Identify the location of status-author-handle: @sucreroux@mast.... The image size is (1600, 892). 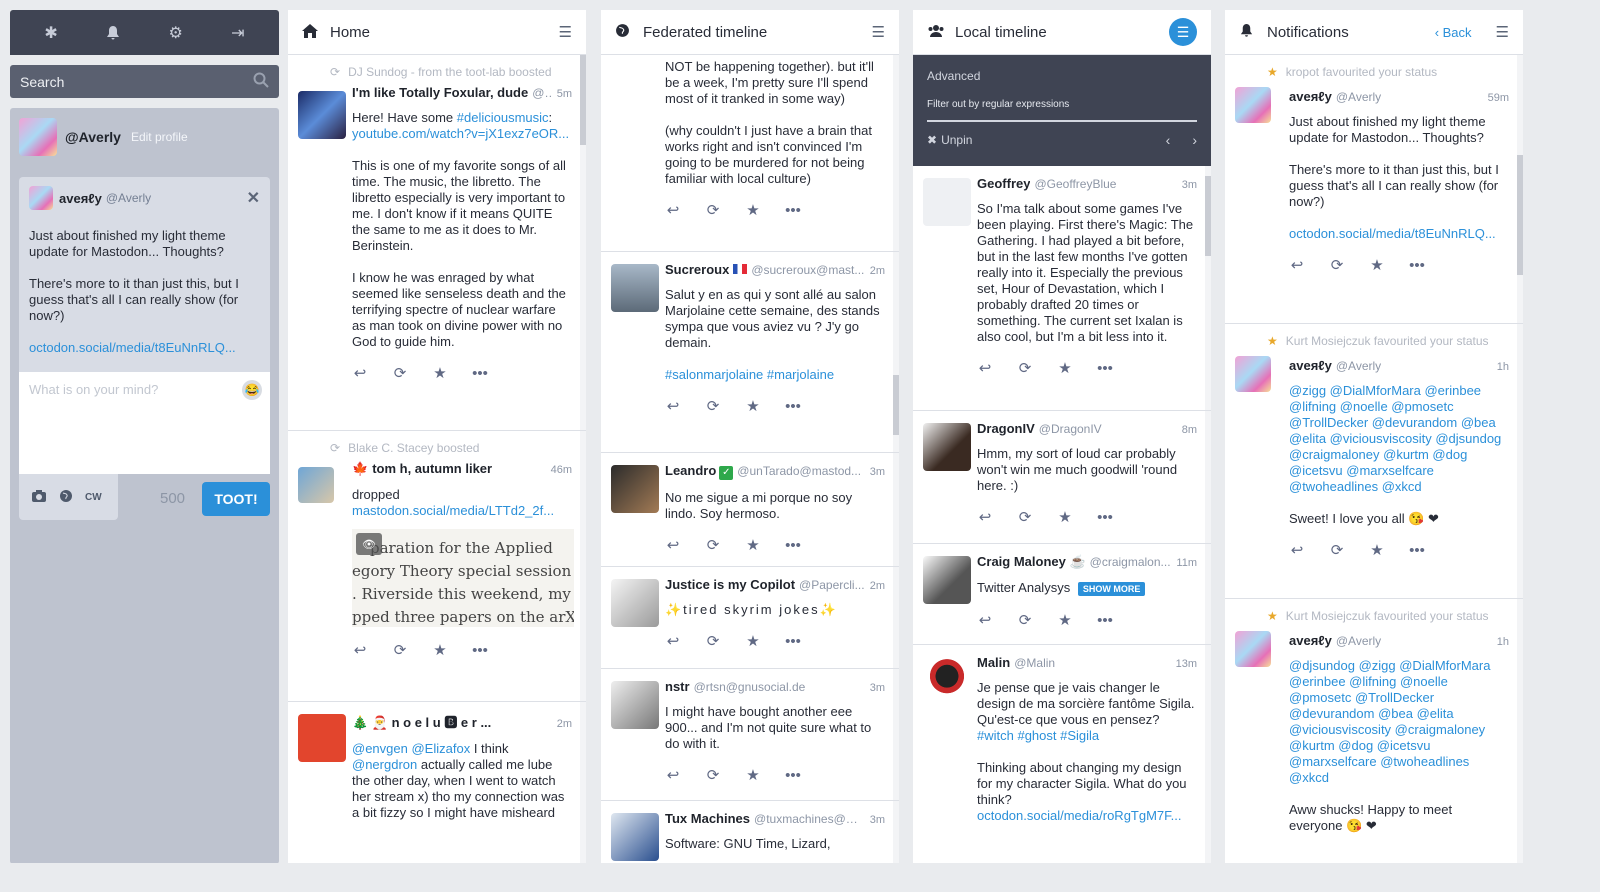
(808, 270).